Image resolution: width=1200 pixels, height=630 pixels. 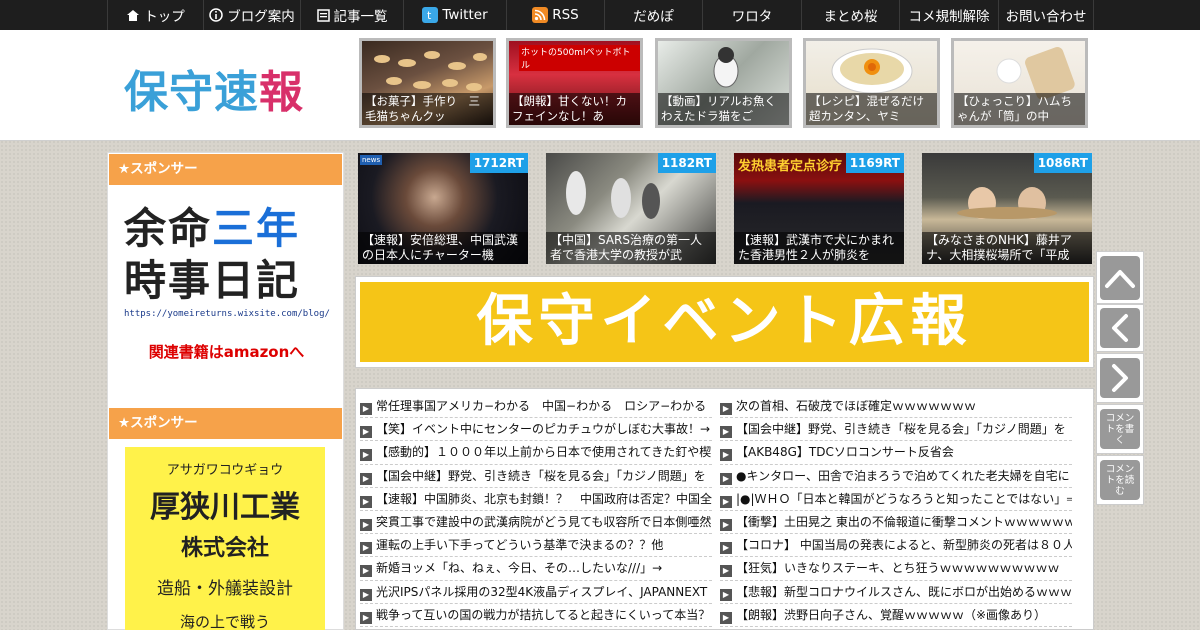 I want to click on comment-write-button: コメントを書く, so click(x=1120, y=429).